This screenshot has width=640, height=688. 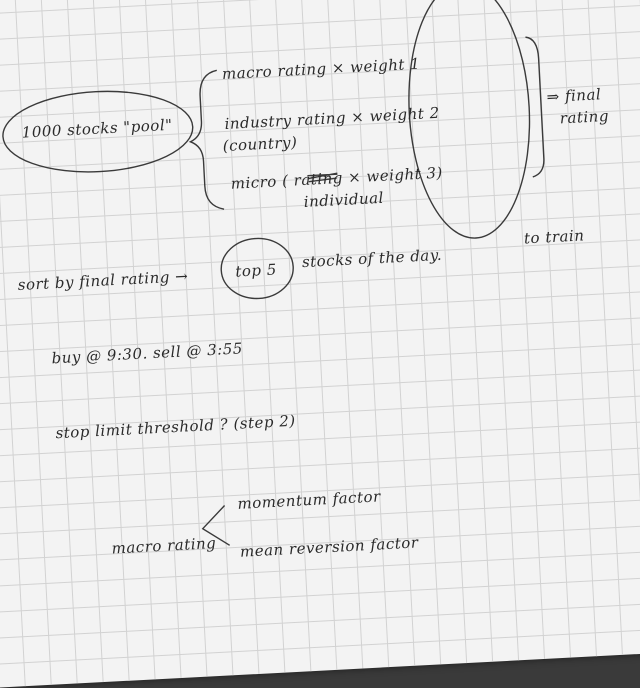 I want to click on final-label-2: rating, so click(x=584, y=117).